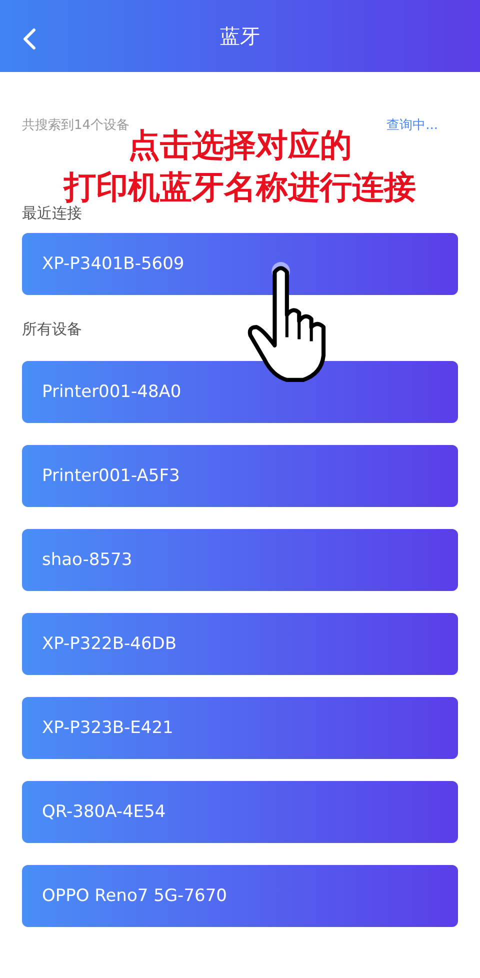 The image size is (480, 978). I want to click on device-count-text: 共搜索到14个设备, so click(76, 125).